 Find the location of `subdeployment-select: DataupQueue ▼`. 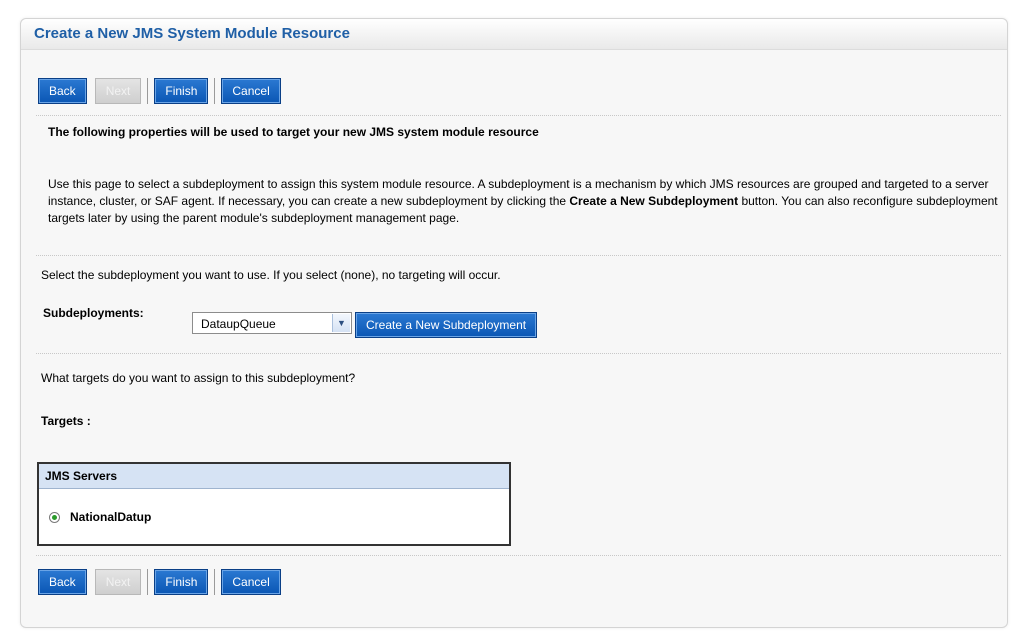

subdeployment-select: DataupQueue ▼ is located at coordinates (272, 323).